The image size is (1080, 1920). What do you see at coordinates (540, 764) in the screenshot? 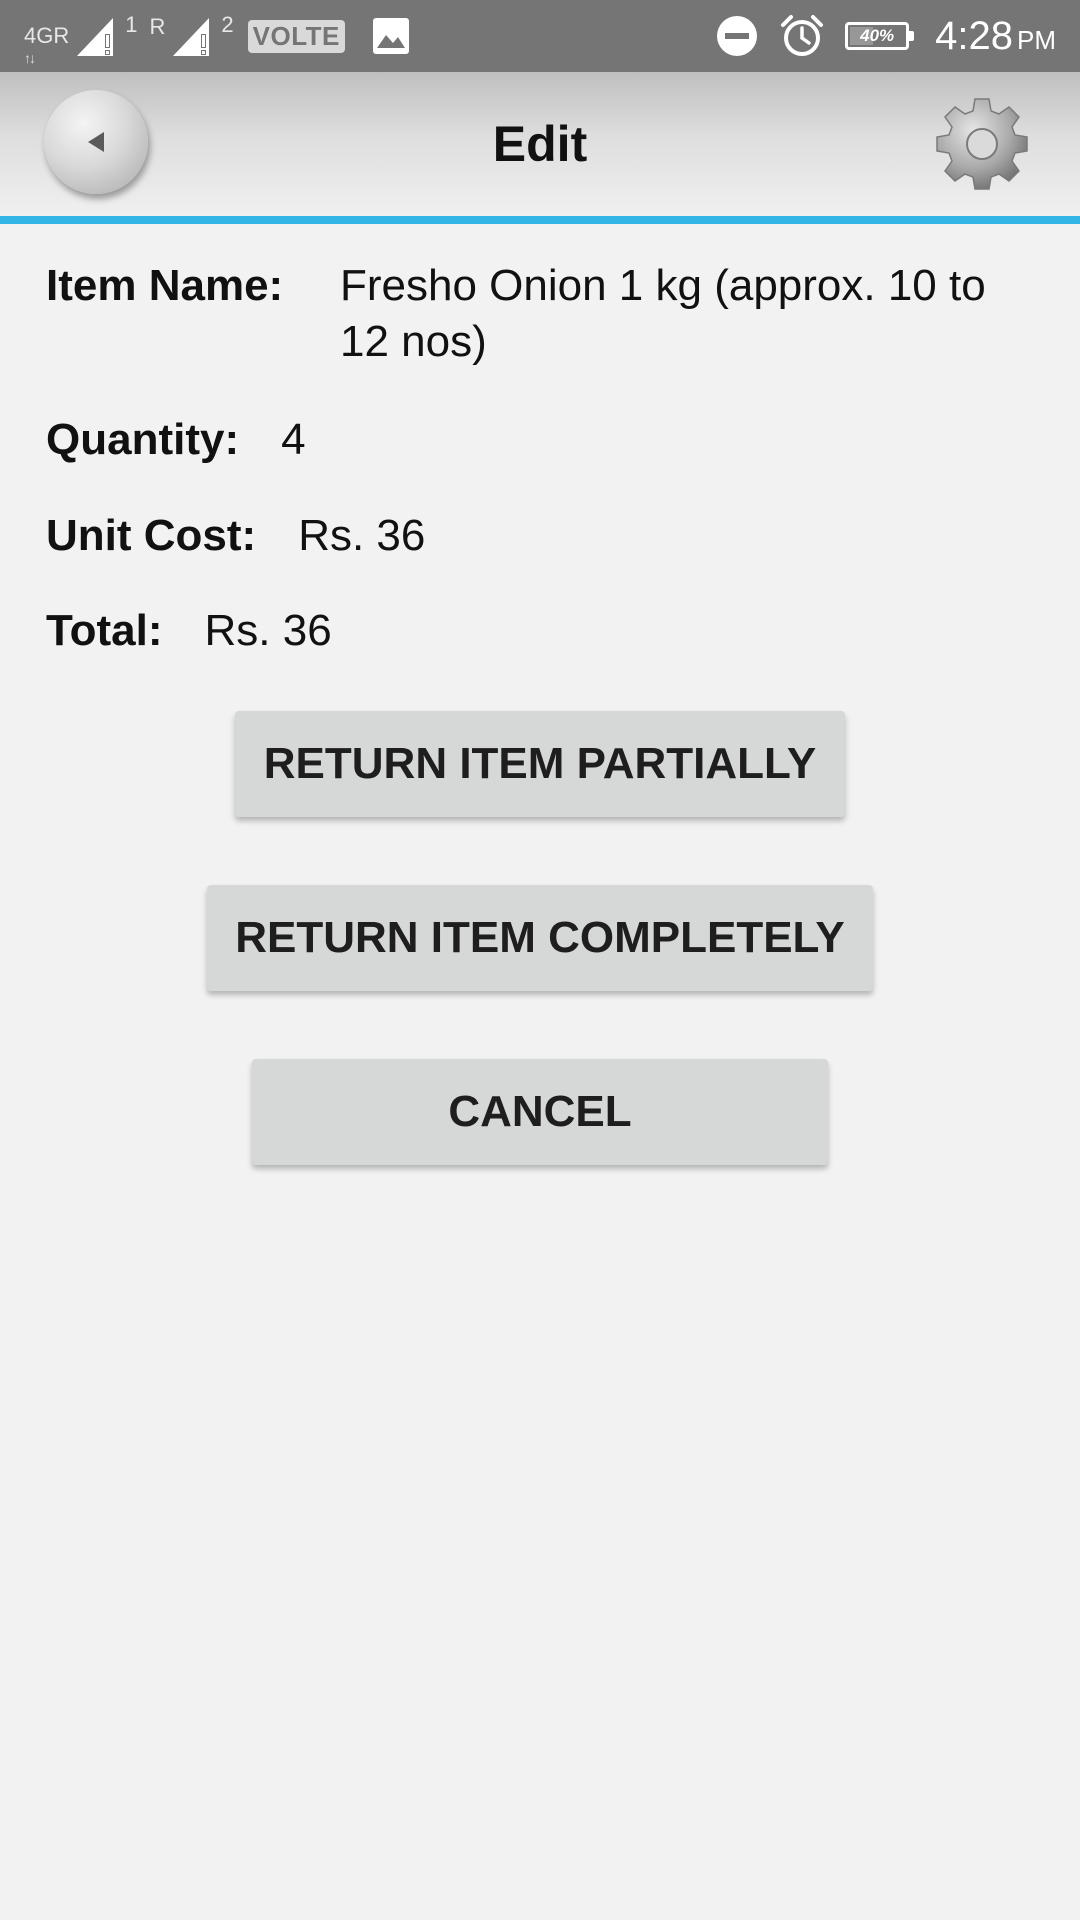
I see `return-item-partially-button: RETURN ITEM PARTIALLY` at bounding box center [540, 764].